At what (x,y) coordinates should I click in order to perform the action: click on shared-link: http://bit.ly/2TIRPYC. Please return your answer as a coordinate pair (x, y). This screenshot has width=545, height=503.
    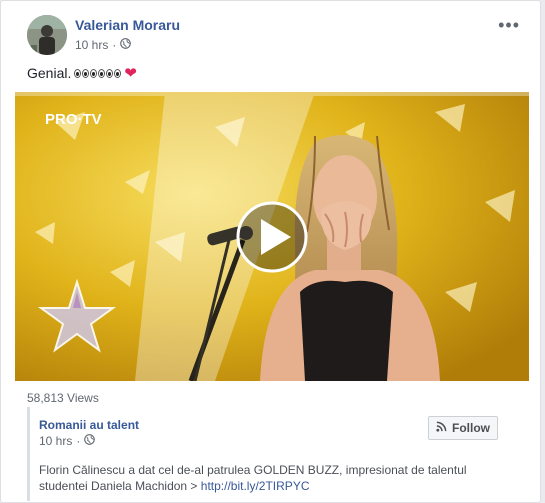
    Looking at the image, I should click on (255, 486).